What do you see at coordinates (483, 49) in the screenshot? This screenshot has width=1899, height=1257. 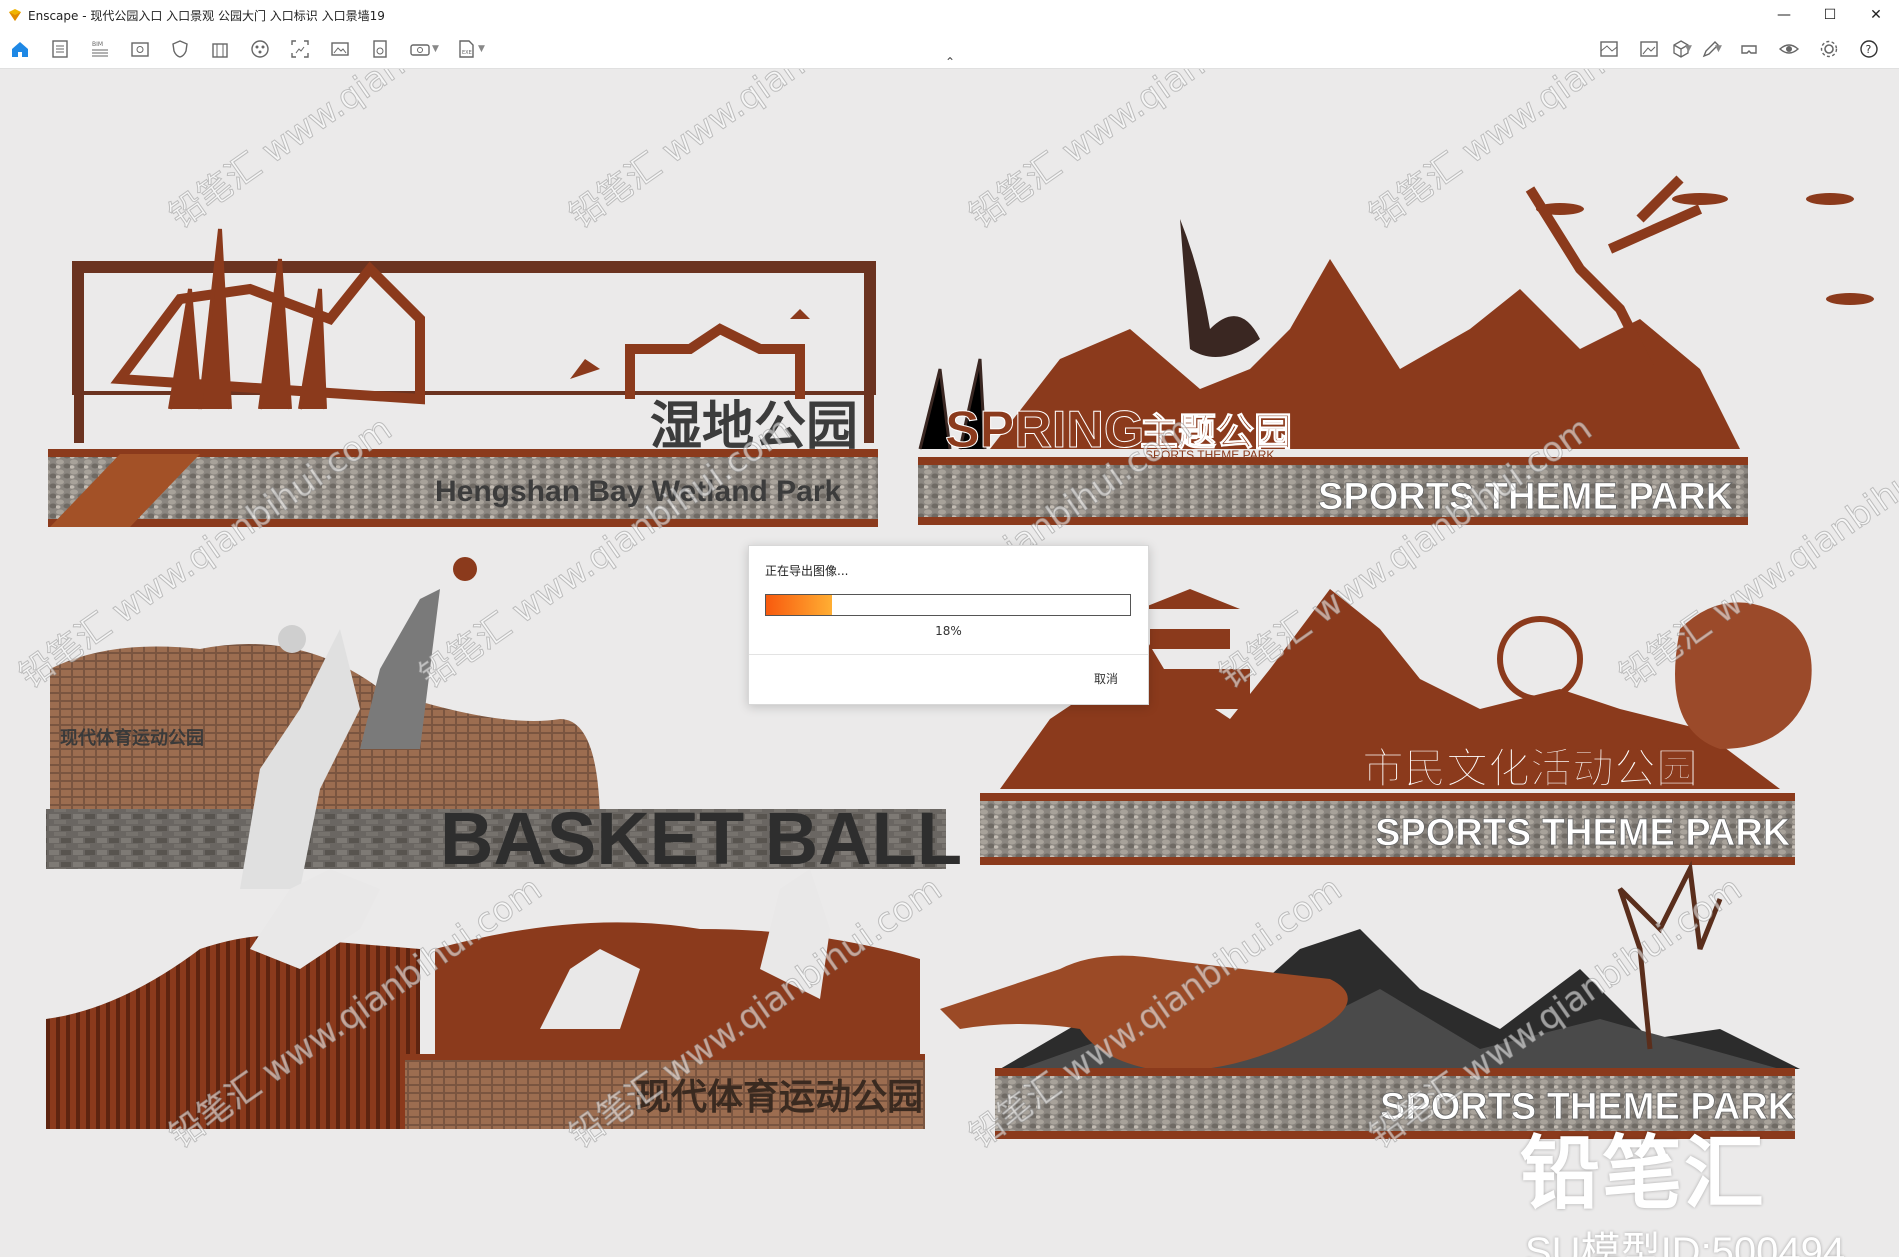 I see `export-dropdown-chevron-icon: ▼` at bounding box center [483, 49].